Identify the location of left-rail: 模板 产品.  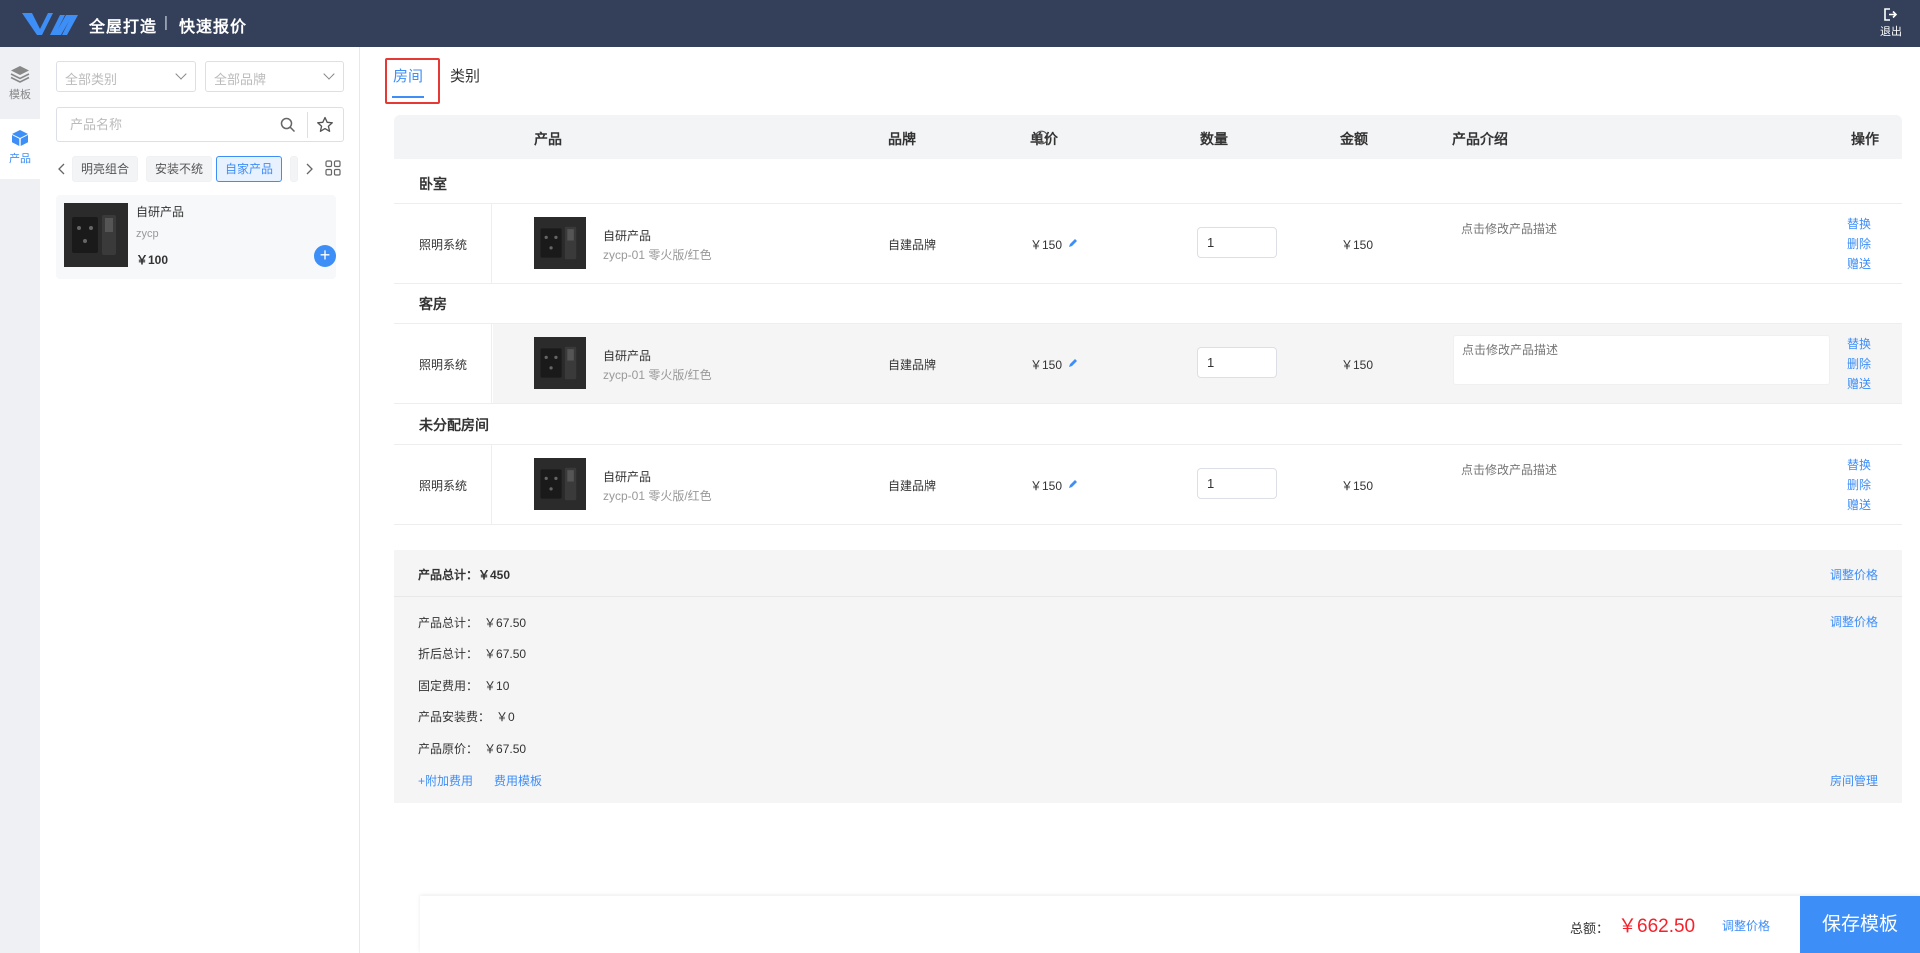
(20, 500).